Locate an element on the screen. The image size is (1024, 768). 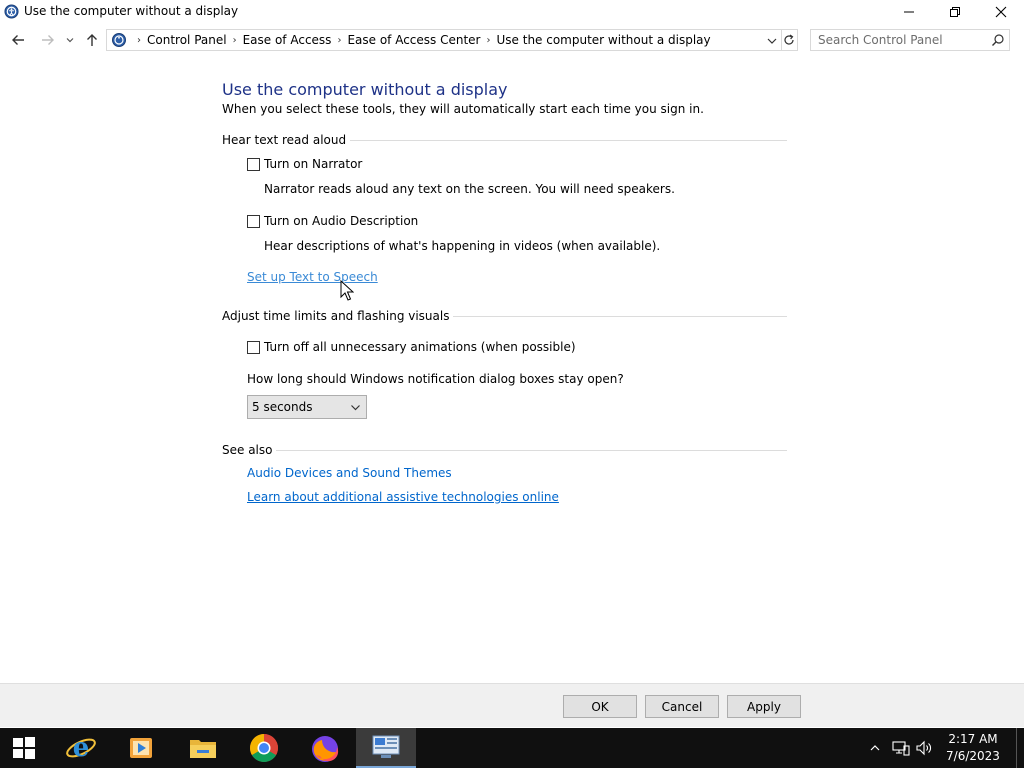
minimize-icon is located at coordinates (909, 12).